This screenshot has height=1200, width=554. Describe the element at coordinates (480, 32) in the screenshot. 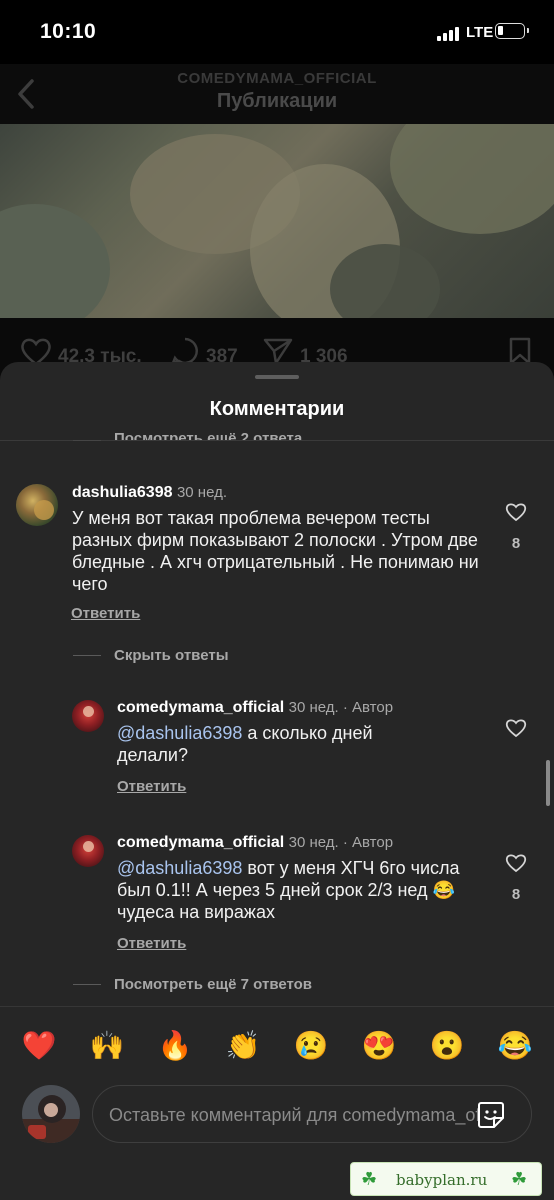

I see `network-label: LTE` at that location.